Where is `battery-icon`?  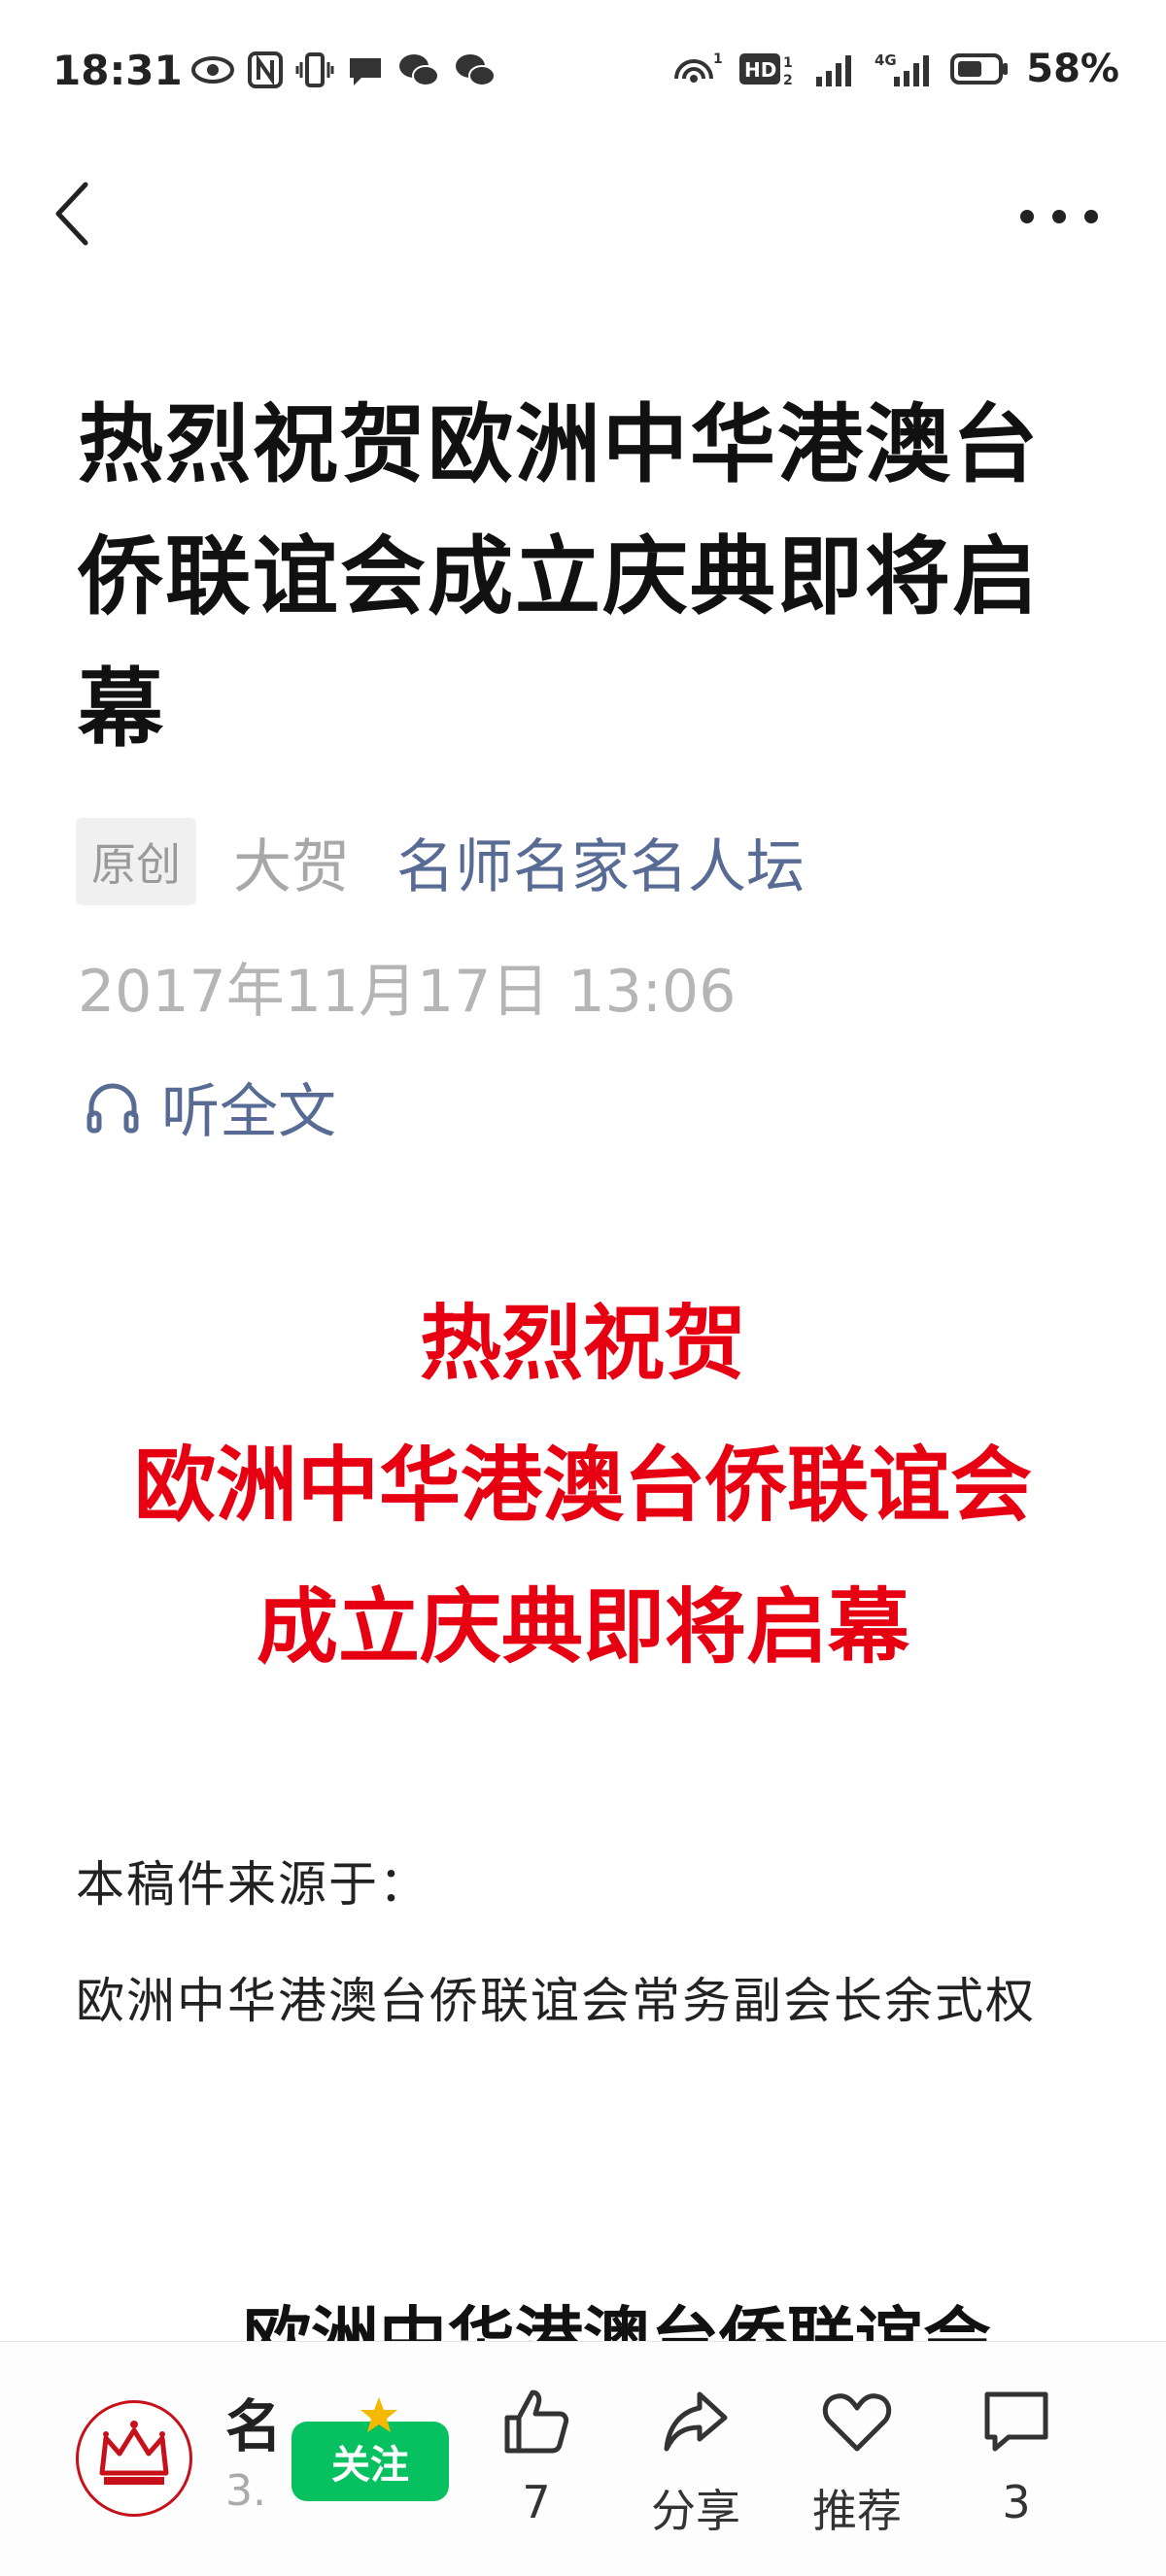
battery-icon is located at coordinates (980, 69).